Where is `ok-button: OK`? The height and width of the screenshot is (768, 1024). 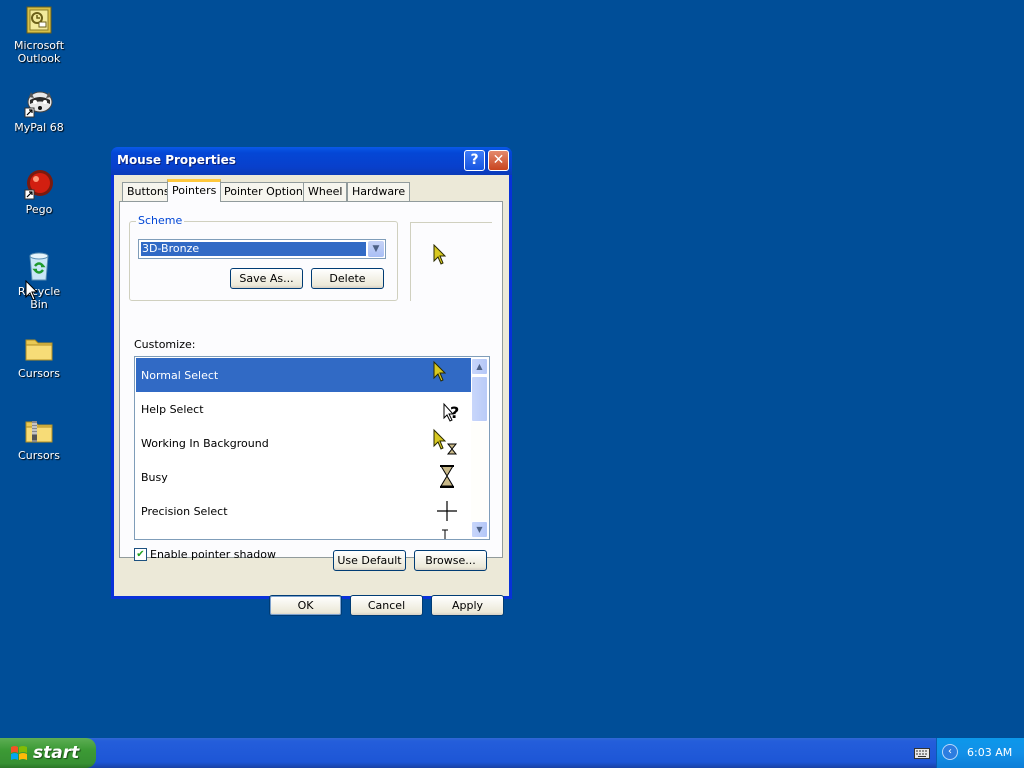 ok-button: OK is located at coordinates (305, 605).